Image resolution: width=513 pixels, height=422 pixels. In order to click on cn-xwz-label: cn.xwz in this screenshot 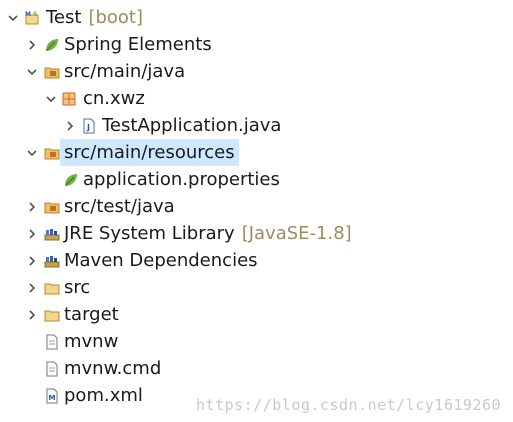, I will do `click(114, 98)`.